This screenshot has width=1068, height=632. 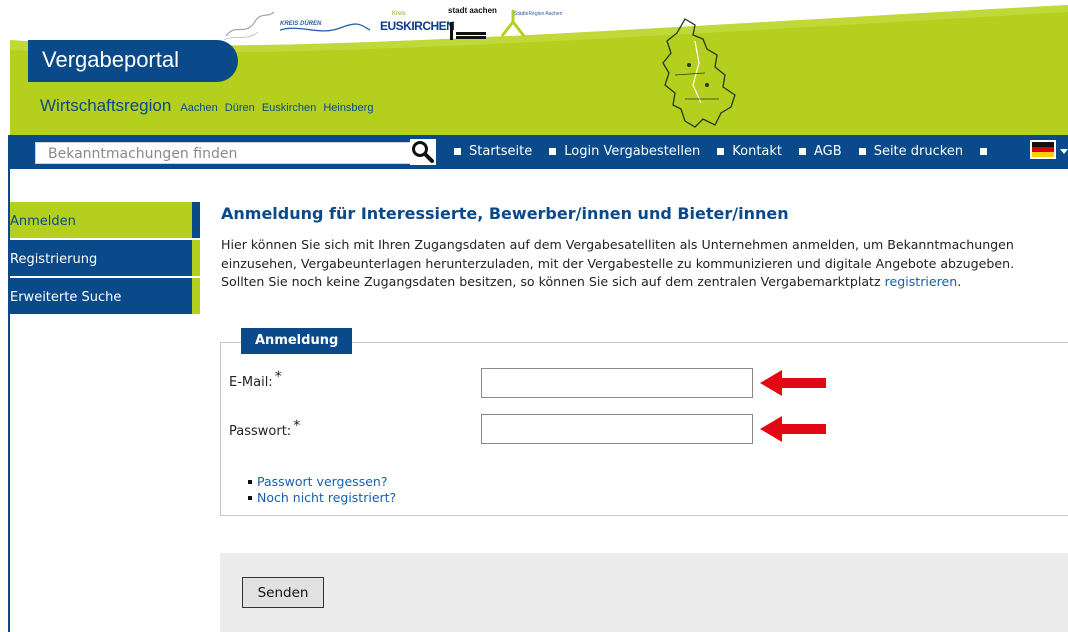 What do you see at coordinates (43, 221) in the screenshot?
I see `sidebar-item-label: Anmelden` at bounding box center [43, 221].